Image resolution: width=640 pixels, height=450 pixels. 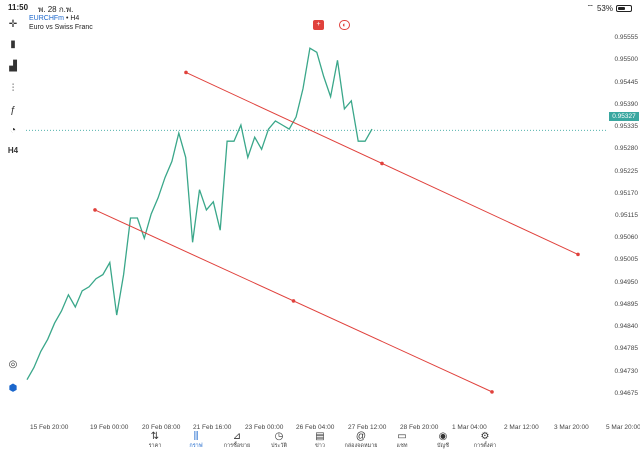 I want to click on current-price-tag: 0.95327, so click(x=624, y=116).